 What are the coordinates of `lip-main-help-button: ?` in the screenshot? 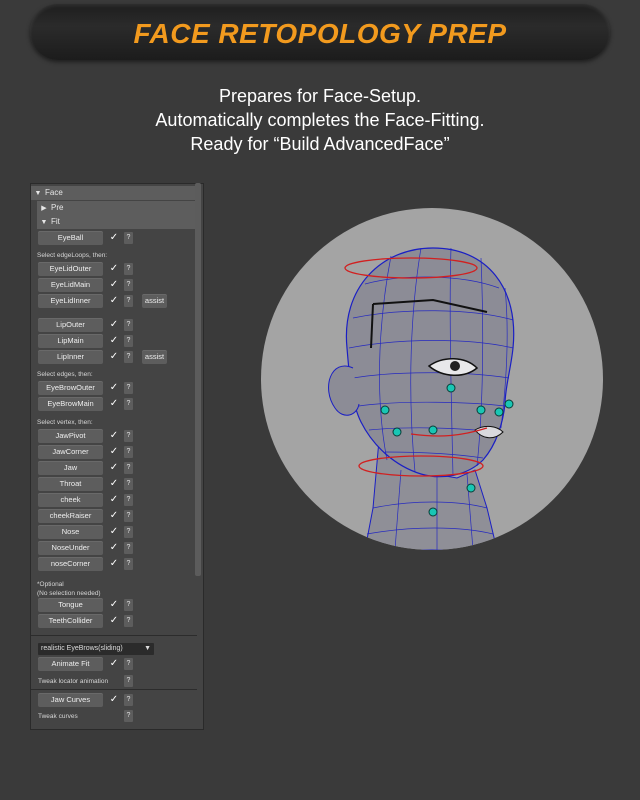 It's located at (128, 341).